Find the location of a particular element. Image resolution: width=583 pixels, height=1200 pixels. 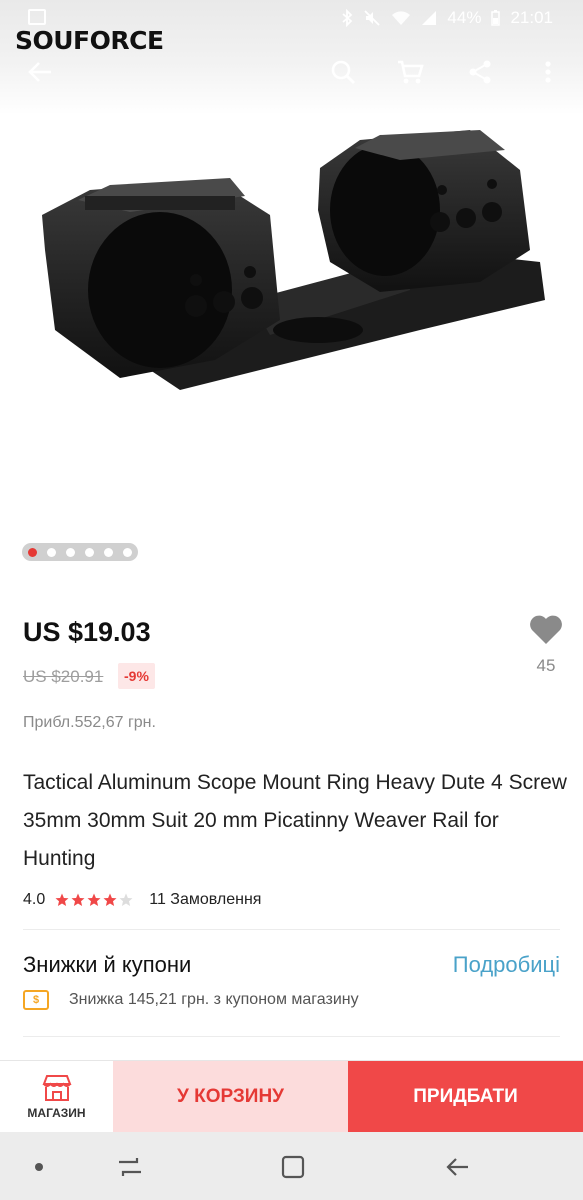

share-button is located at coordinates (480, 72).